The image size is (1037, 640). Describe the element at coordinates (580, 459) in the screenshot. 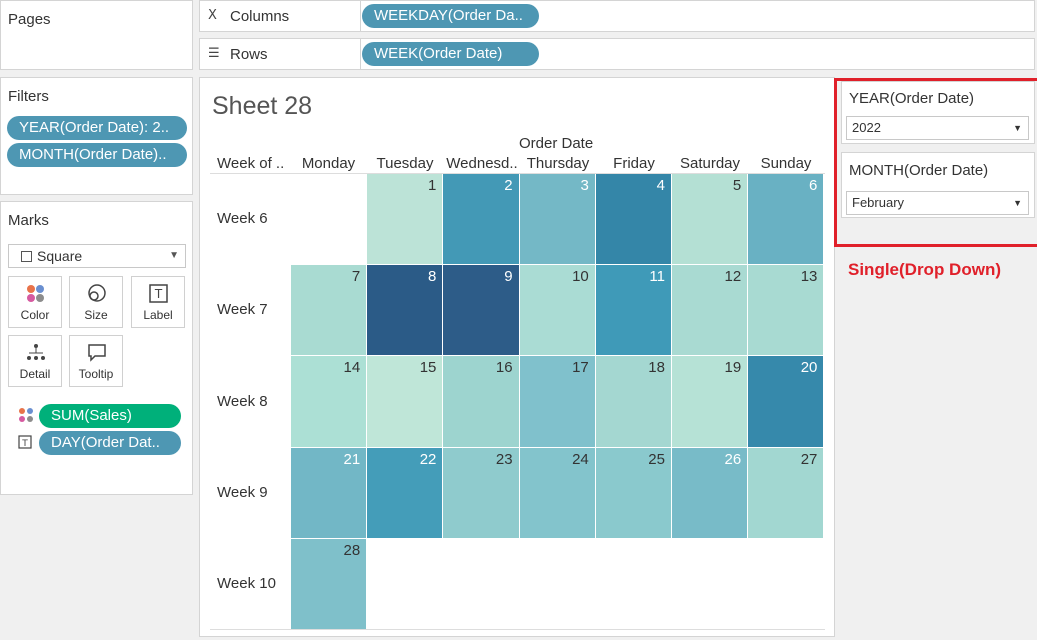

I see `day-number-label: 24` at that location.